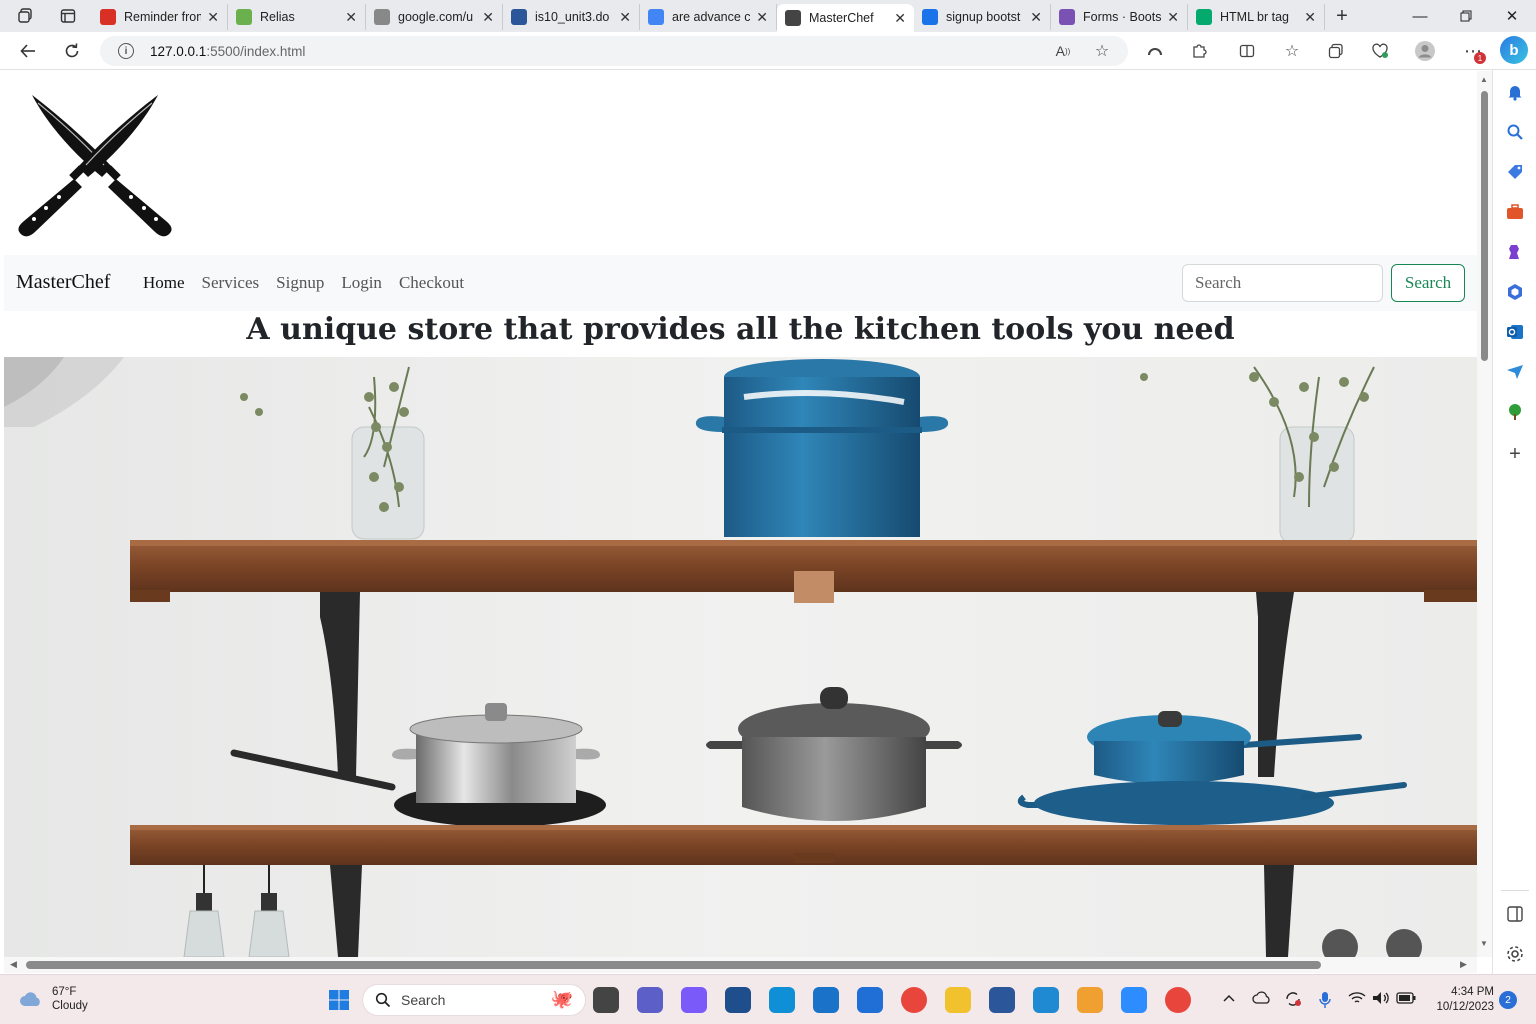  Describe the element at coordinates (694, 1000) in the screenshot. I see `copilot-icon` at that location.